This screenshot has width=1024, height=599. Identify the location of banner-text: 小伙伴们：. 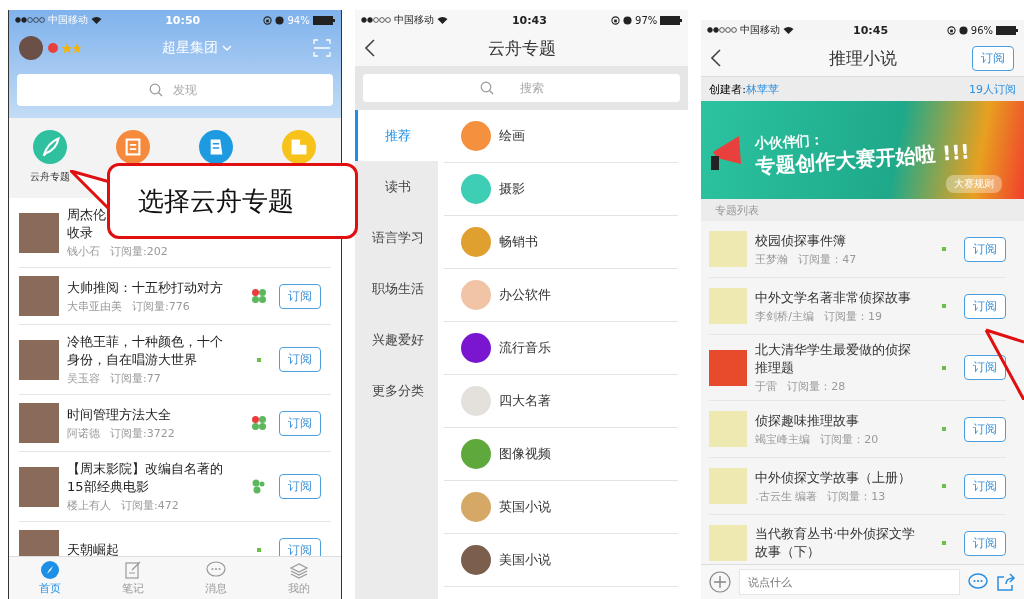
(790, 140).